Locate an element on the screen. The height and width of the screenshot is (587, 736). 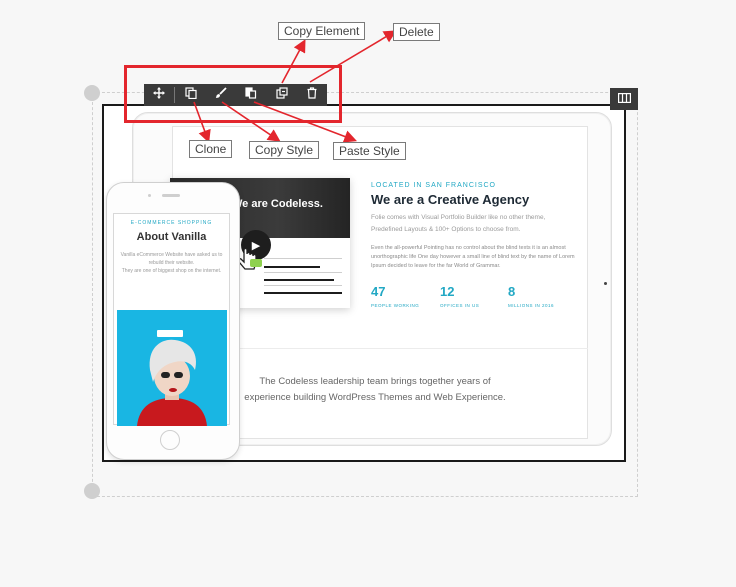
stat-number: 12 is located at coordinates (447, 291).